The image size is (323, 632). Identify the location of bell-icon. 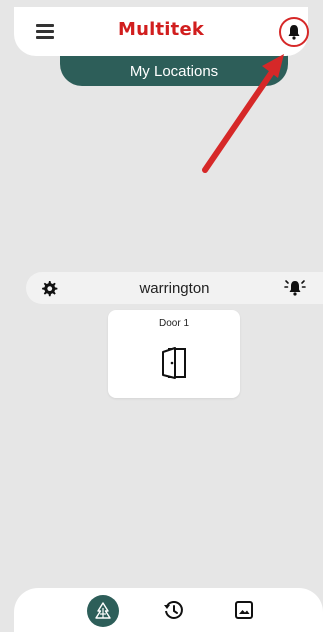
(294, 32).